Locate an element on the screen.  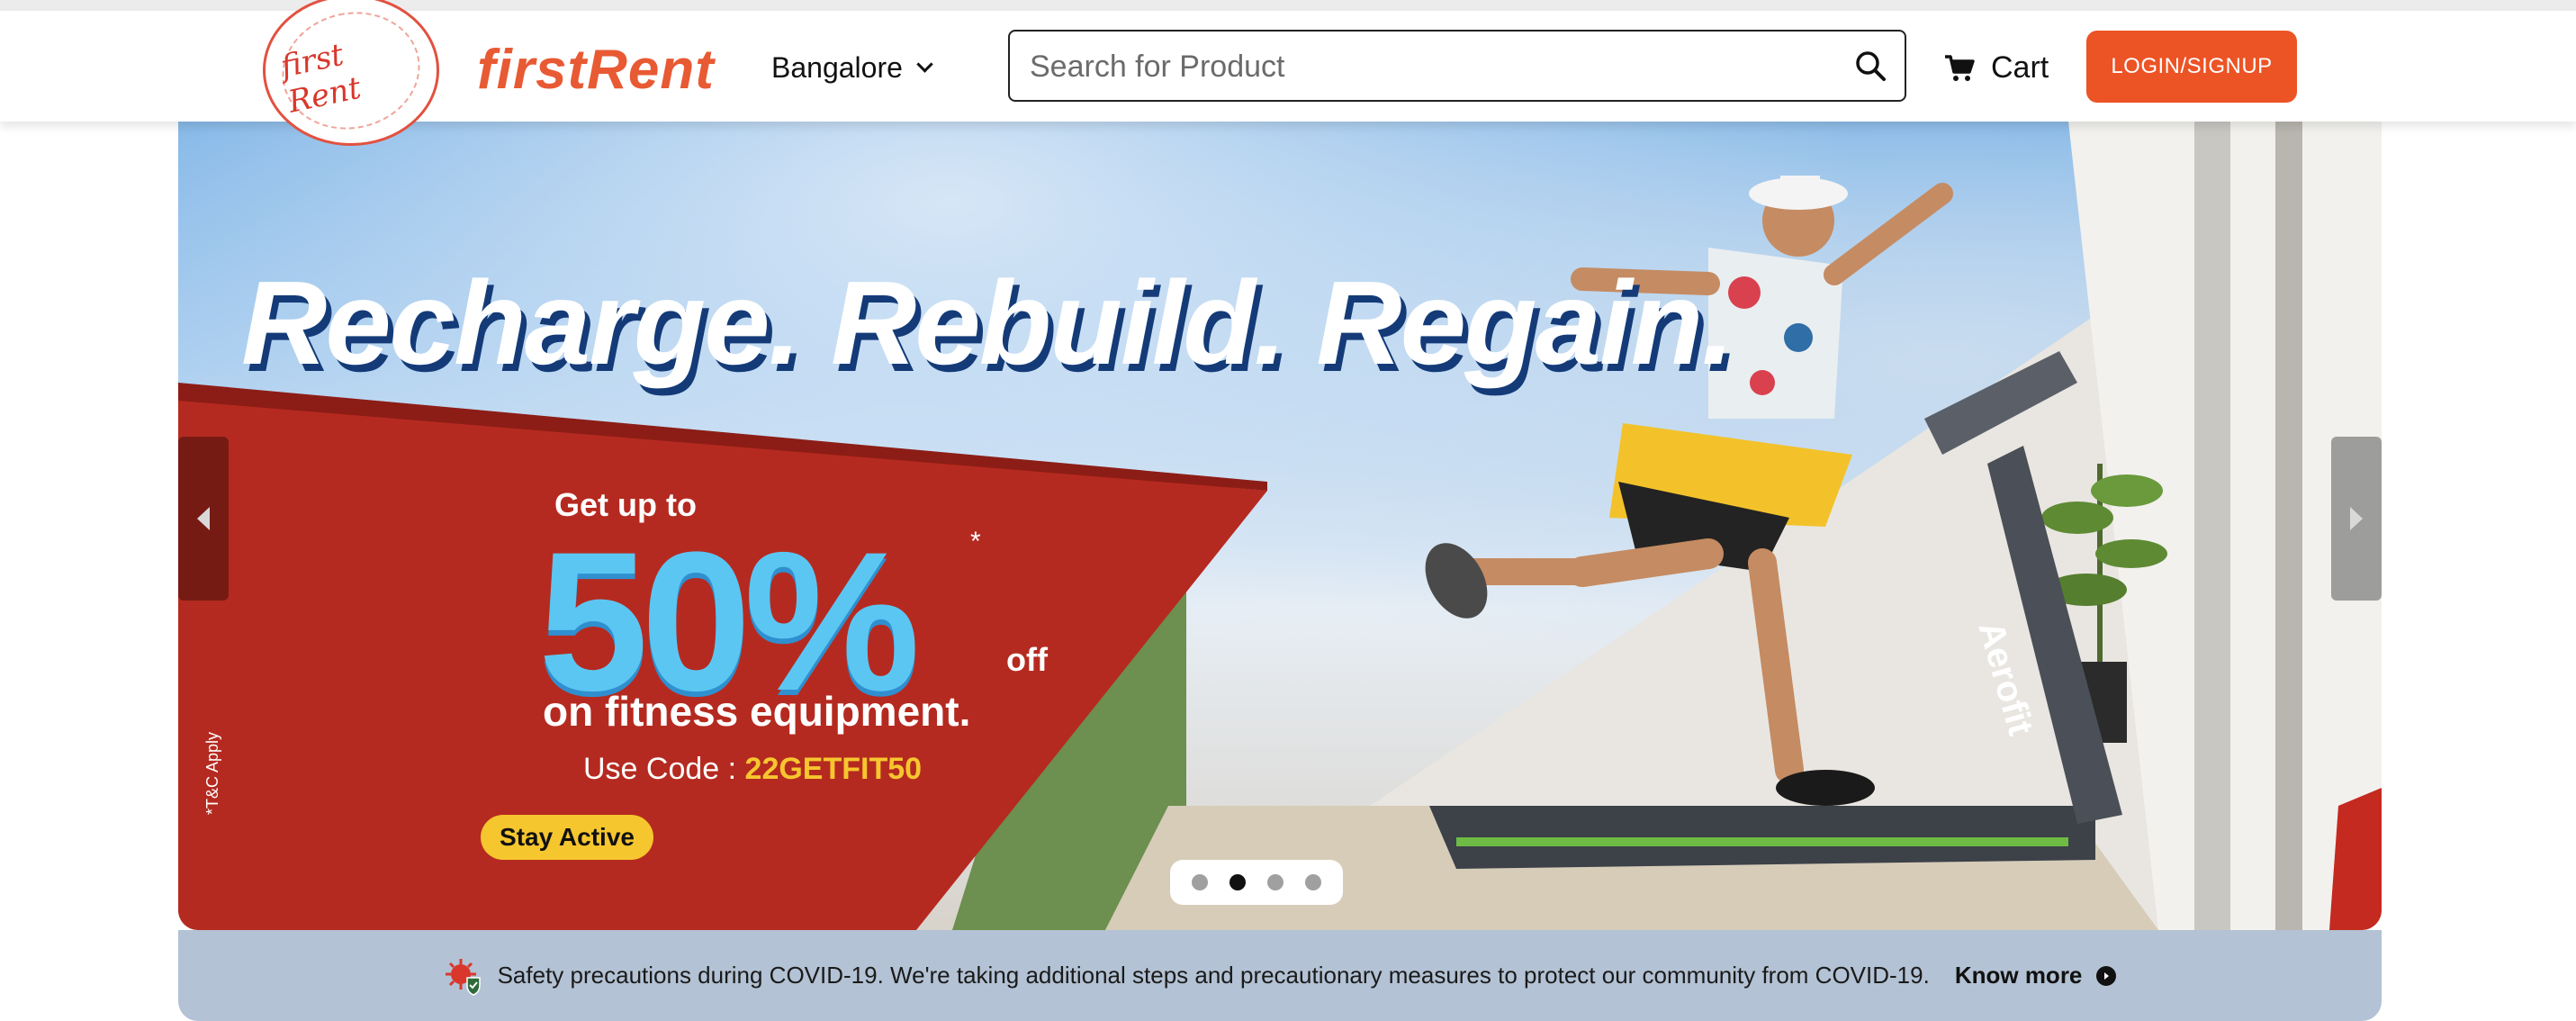
cart-icon is located at coordinates (1960, 67).